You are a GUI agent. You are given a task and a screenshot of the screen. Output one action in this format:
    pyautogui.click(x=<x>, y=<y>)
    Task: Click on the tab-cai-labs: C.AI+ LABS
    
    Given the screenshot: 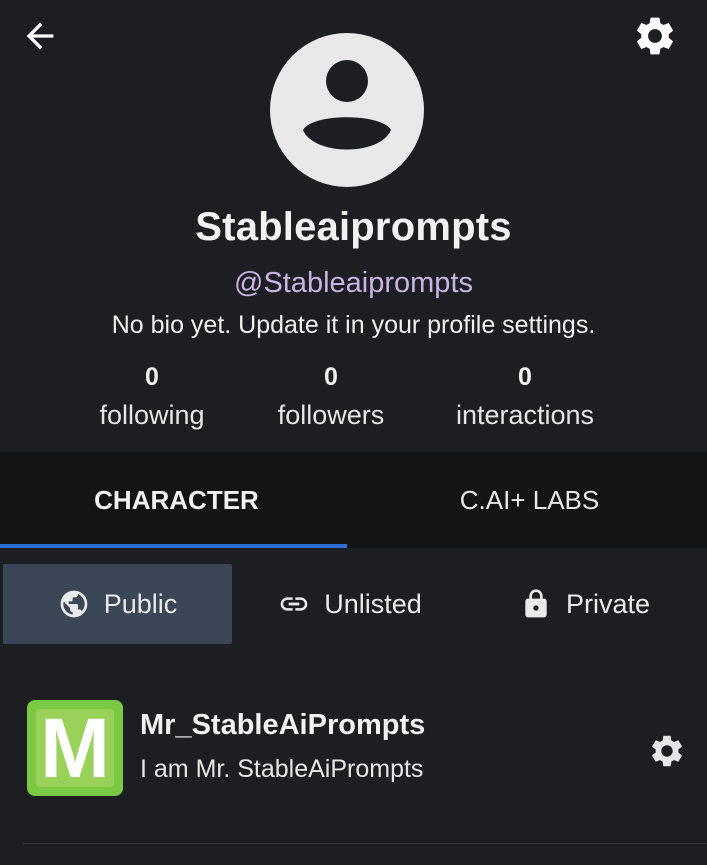 What is the action you would take?
    pyautogui.click(x=529, y=500)
    